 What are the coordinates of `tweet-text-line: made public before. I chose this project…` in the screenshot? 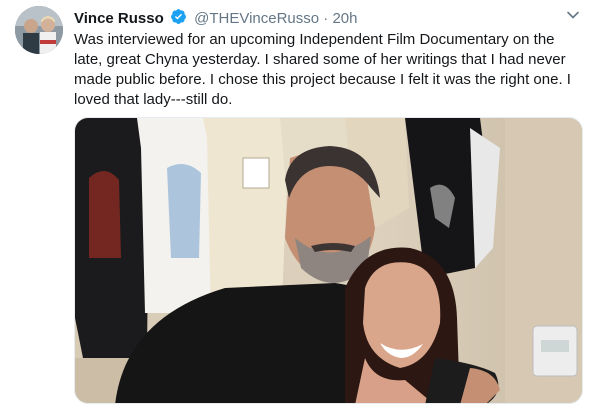 It's located at (322, 79).